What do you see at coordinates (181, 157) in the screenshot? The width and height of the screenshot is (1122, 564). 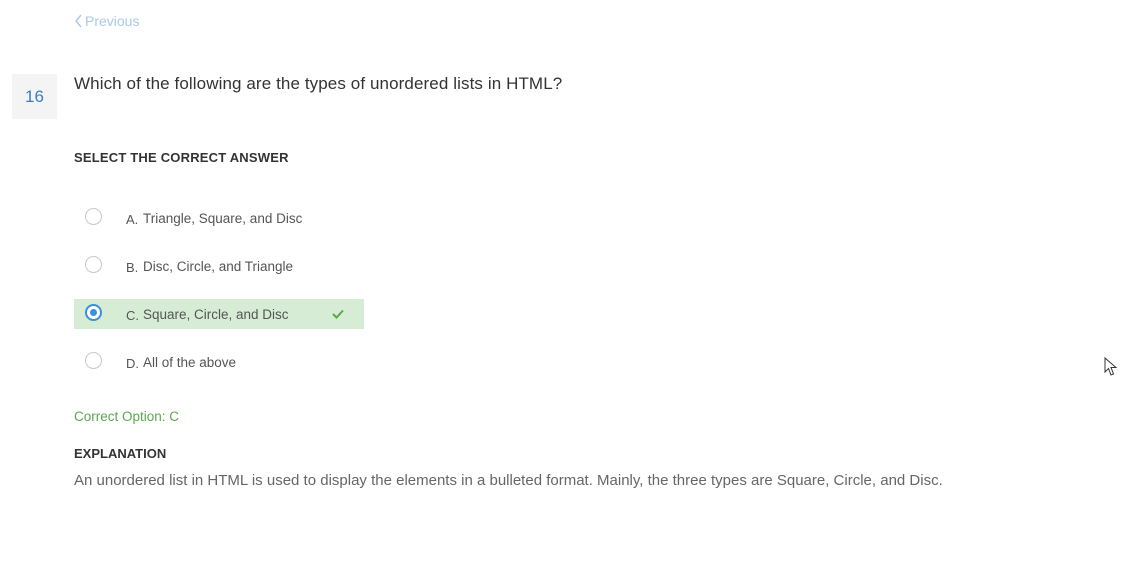 I see `select-answer-heading: SELECT THE CORRECT ANSWER` at bounding box center [181, 157].